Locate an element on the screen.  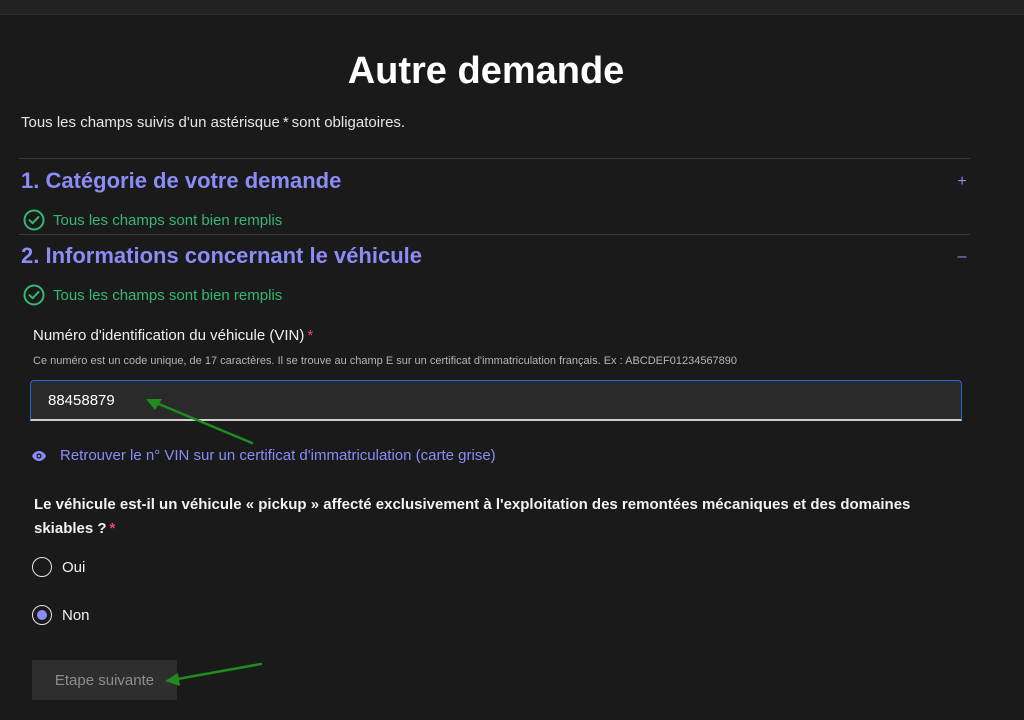
radio-option-oui: Oui is located at coordinates (58, 567).